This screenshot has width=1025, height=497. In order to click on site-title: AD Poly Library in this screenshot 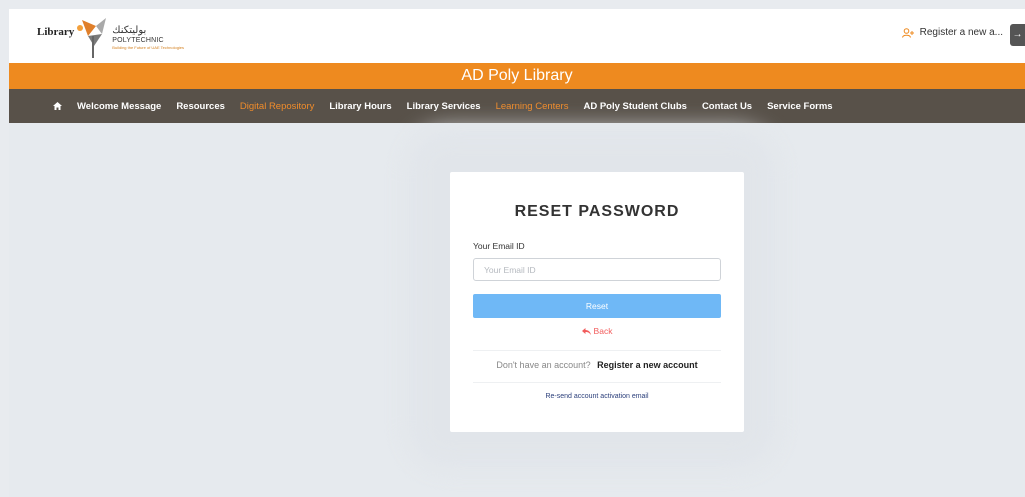, I will do `click(517, 76)`.